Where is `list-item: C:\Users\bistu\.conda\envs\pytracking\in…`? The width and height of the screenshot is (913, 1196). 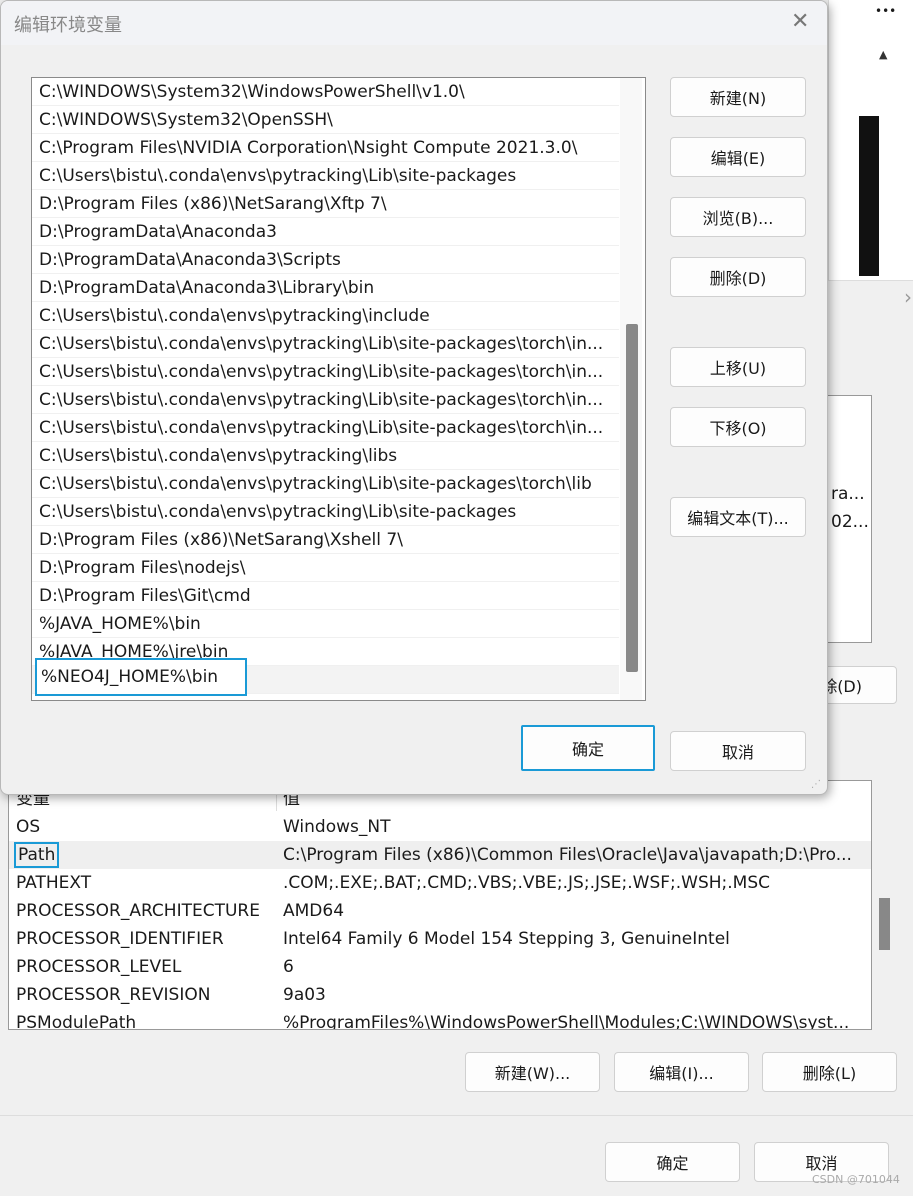 list-item: C:\Users\bistu\.conda\envs\pytracking\in… is located at coordinates (325, 316).